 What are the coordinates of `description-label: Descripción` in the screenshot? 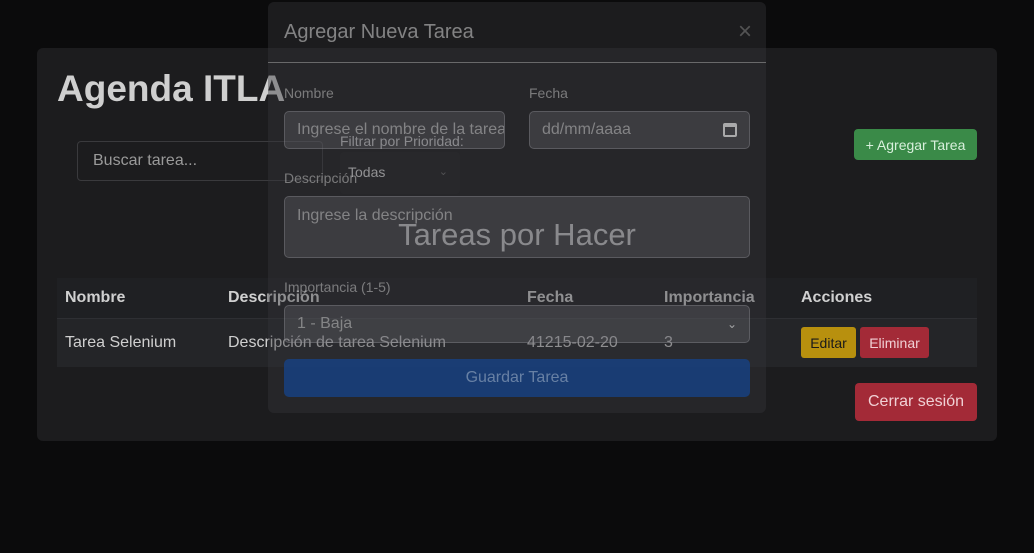 It's located at (321, 178).